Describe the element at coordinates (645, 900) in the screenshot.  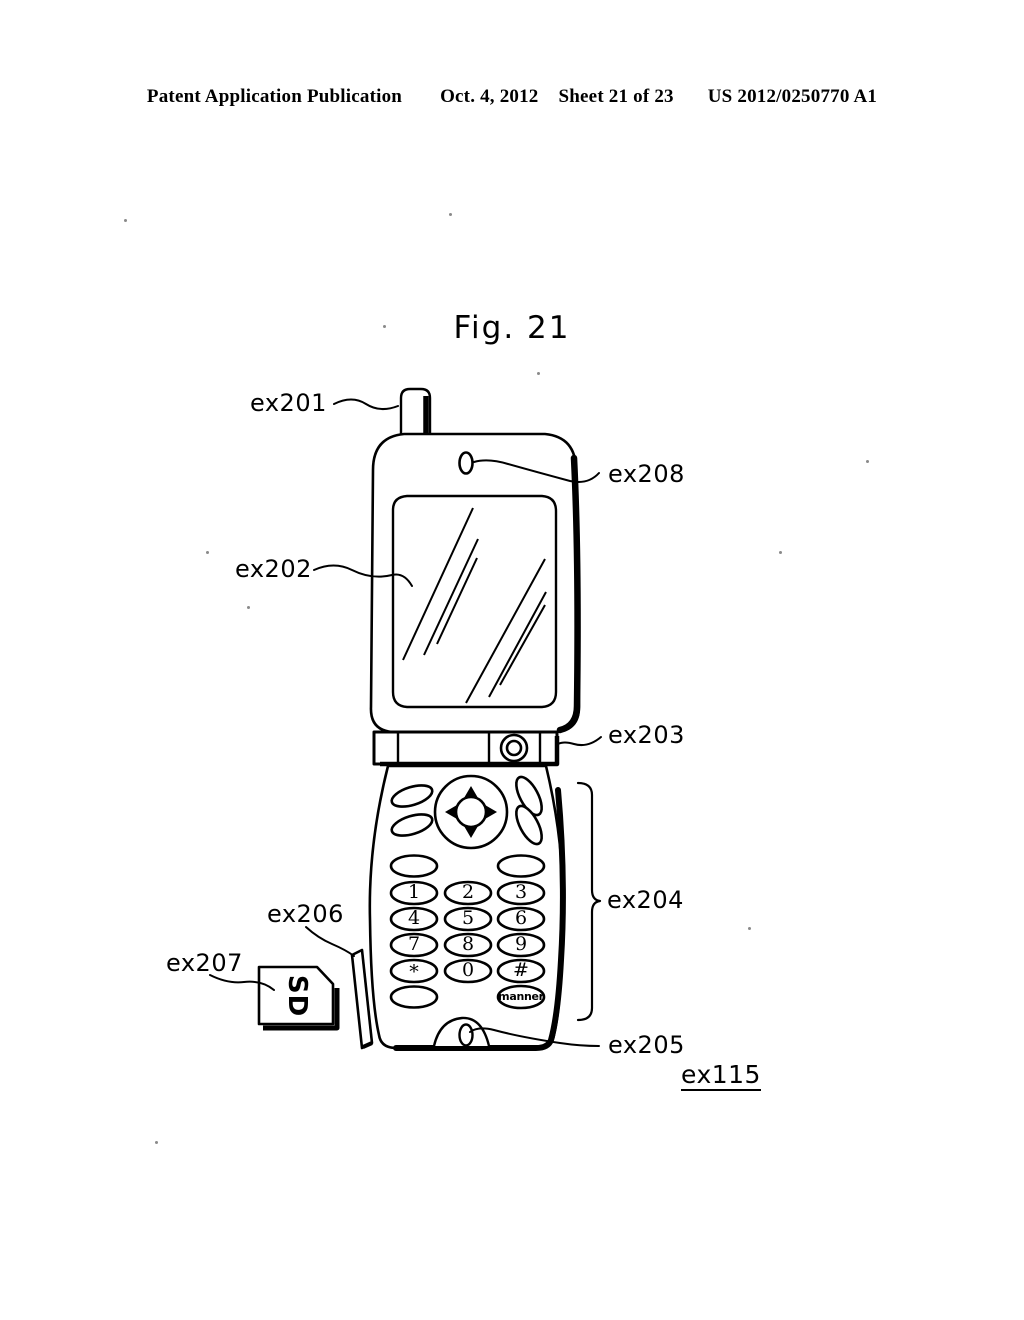
I see `label-ex204: ex204` at that location.